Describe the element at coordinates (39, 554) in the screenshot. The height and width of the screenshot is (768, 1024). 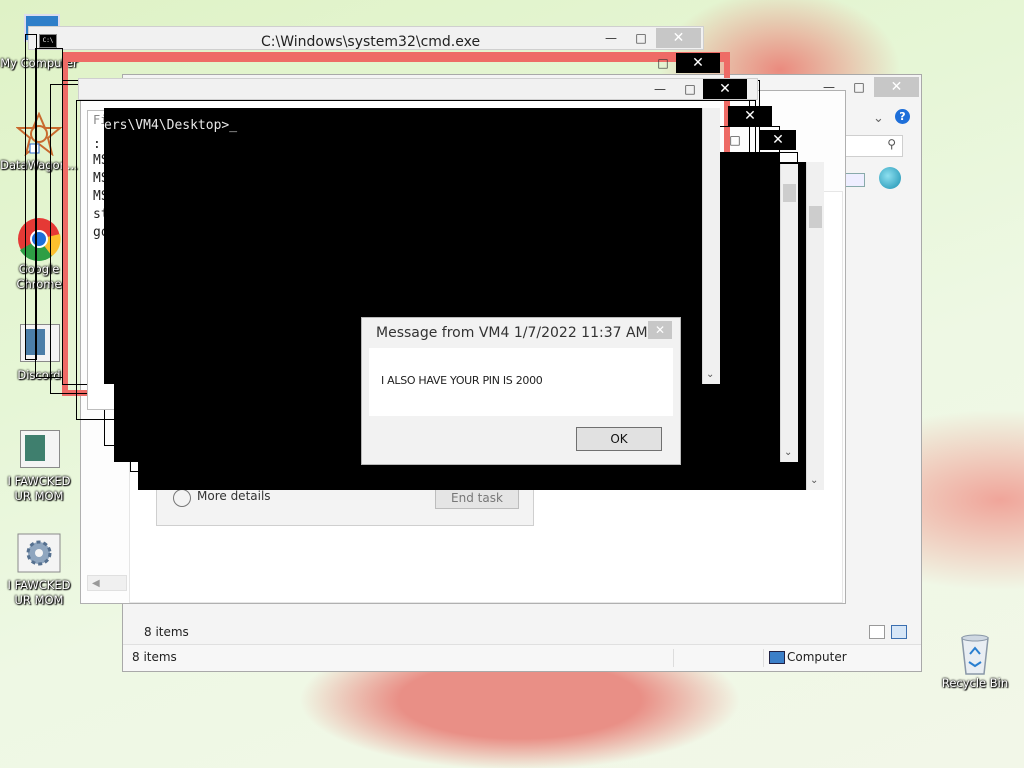
I see `settings-icon` at that location.